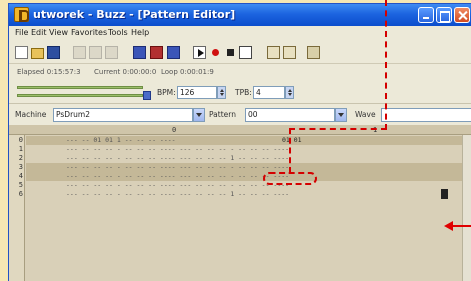  What do you see at coordinates (123, 140) in the screenshot?
I see `row-cells: --- -- 01 01 1 -- -- -- ----` at bounding box center [123, 140].